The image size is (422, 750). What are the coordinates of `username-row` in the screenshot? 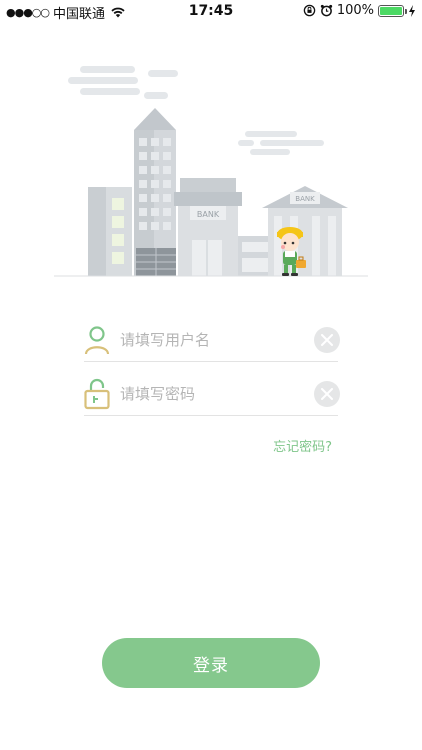 It's located at (212, 340).